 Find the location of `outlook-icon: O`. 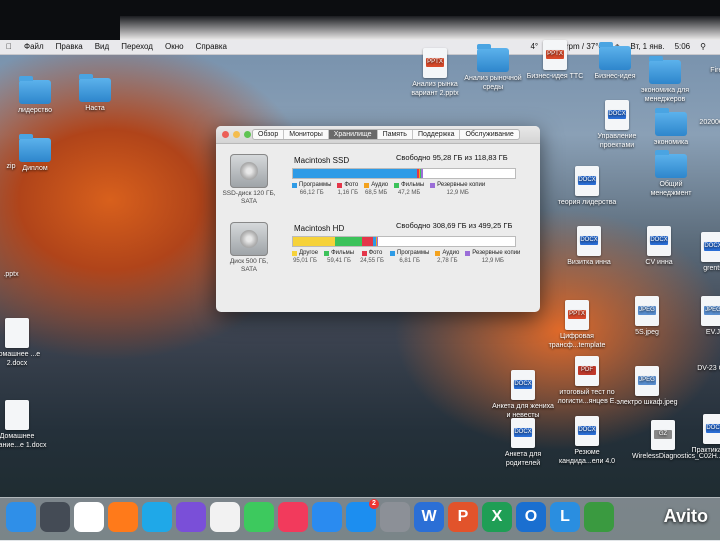

outlook-icon: O is located at coordinates (531, 517).